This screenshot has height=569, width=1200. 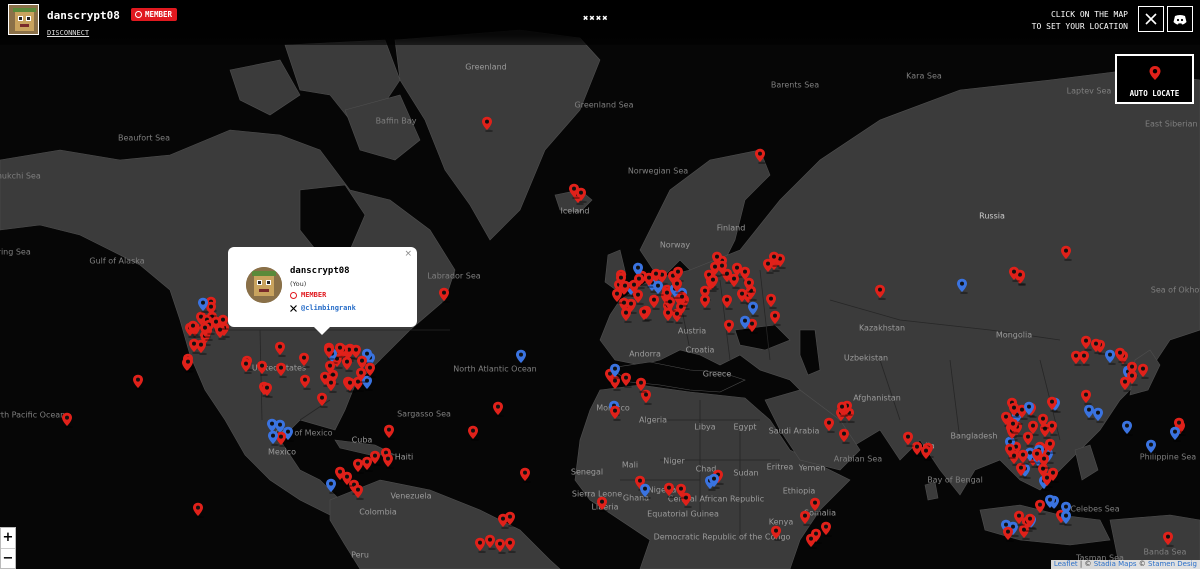 I want to click on zoom-out-button: −, so click(x=8, y=558).